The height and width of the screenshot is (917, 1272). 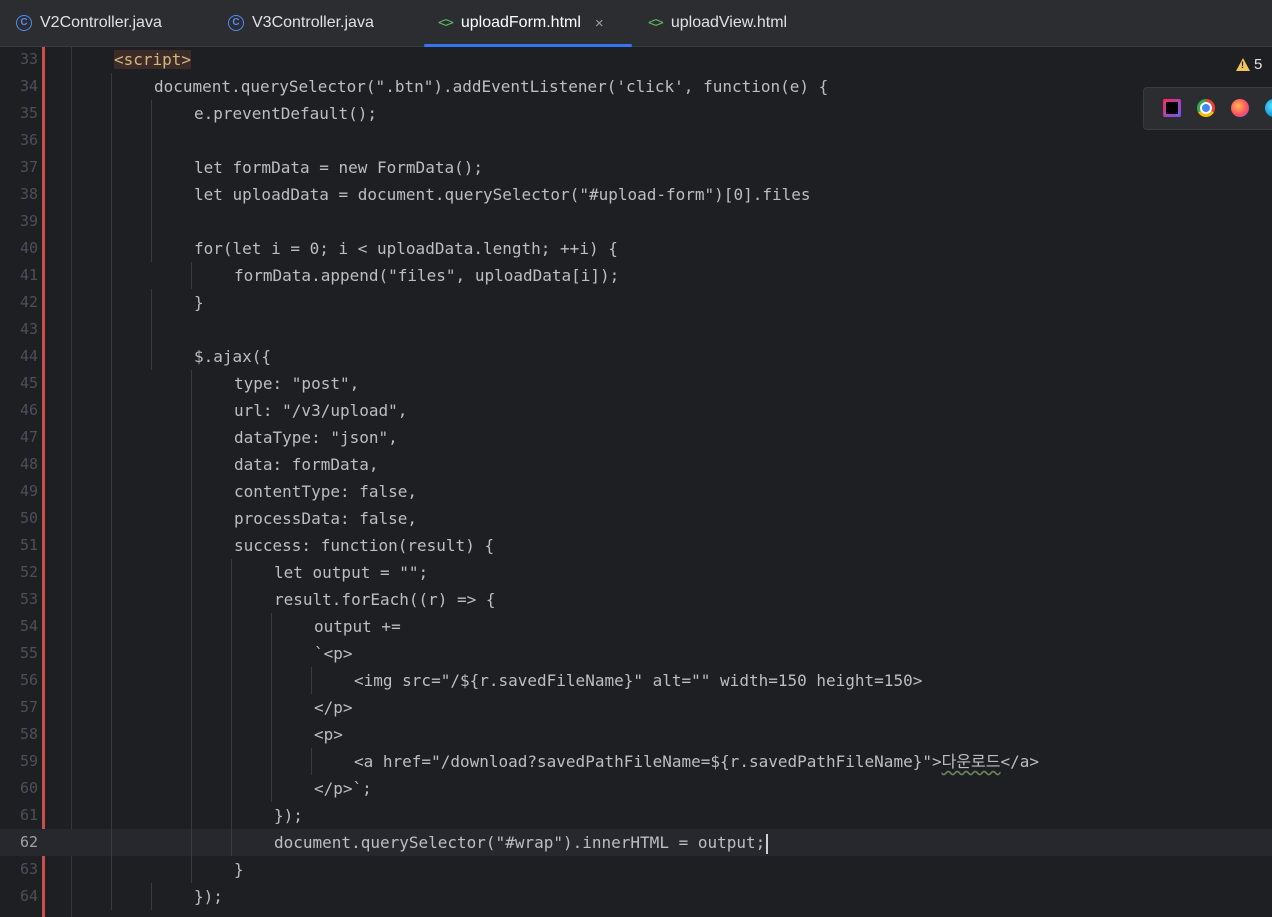 I want to click on intellij-icon, so click(x=1172, y=108).